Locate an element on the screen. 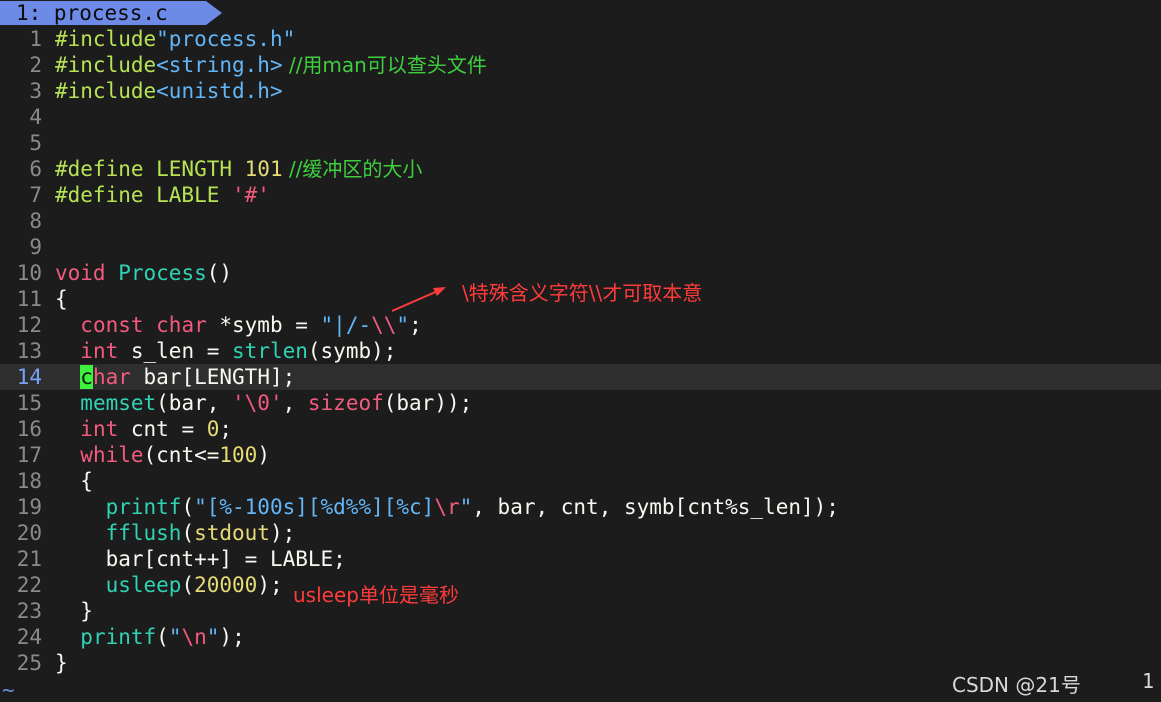  empty-line-marker: ~ is located at coordinates (8, 690).